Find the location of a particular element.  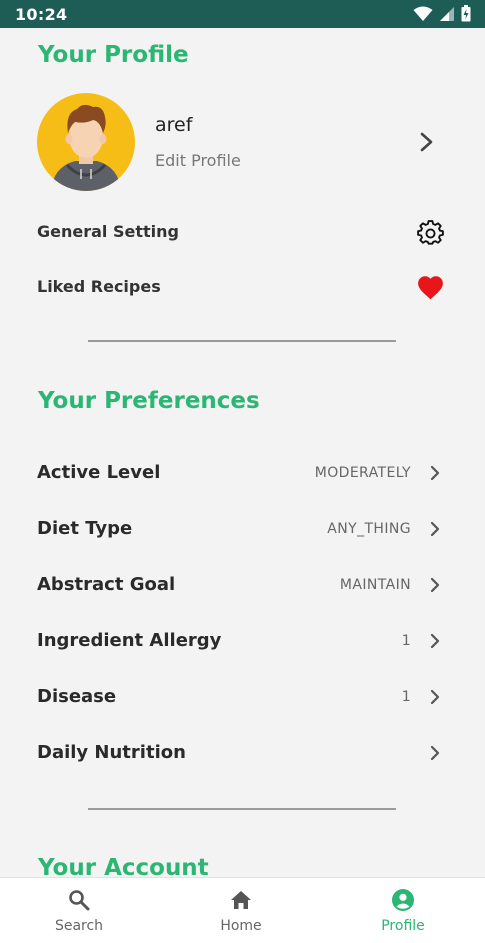

pref-value: MAINTAIN is located at coordinates (375, 585).